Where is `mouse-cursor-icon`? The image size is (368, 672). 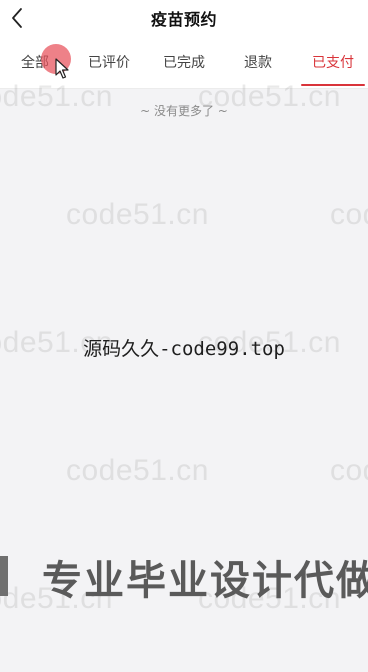 mouse-cursor-icon is located at coordinates (62, 68).